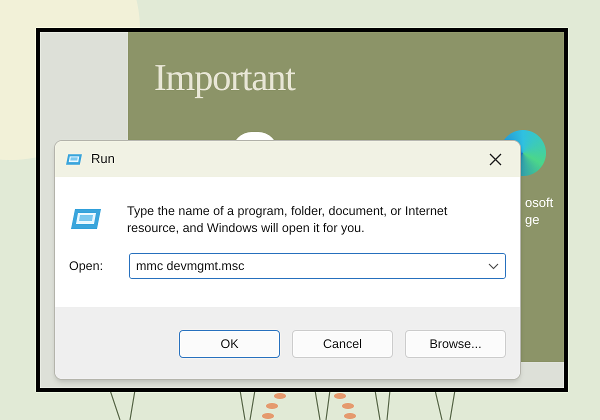  Describe the element at coordinates (532, 219) in the screenshot. I see `desktop-icon-label: ge` at that location.